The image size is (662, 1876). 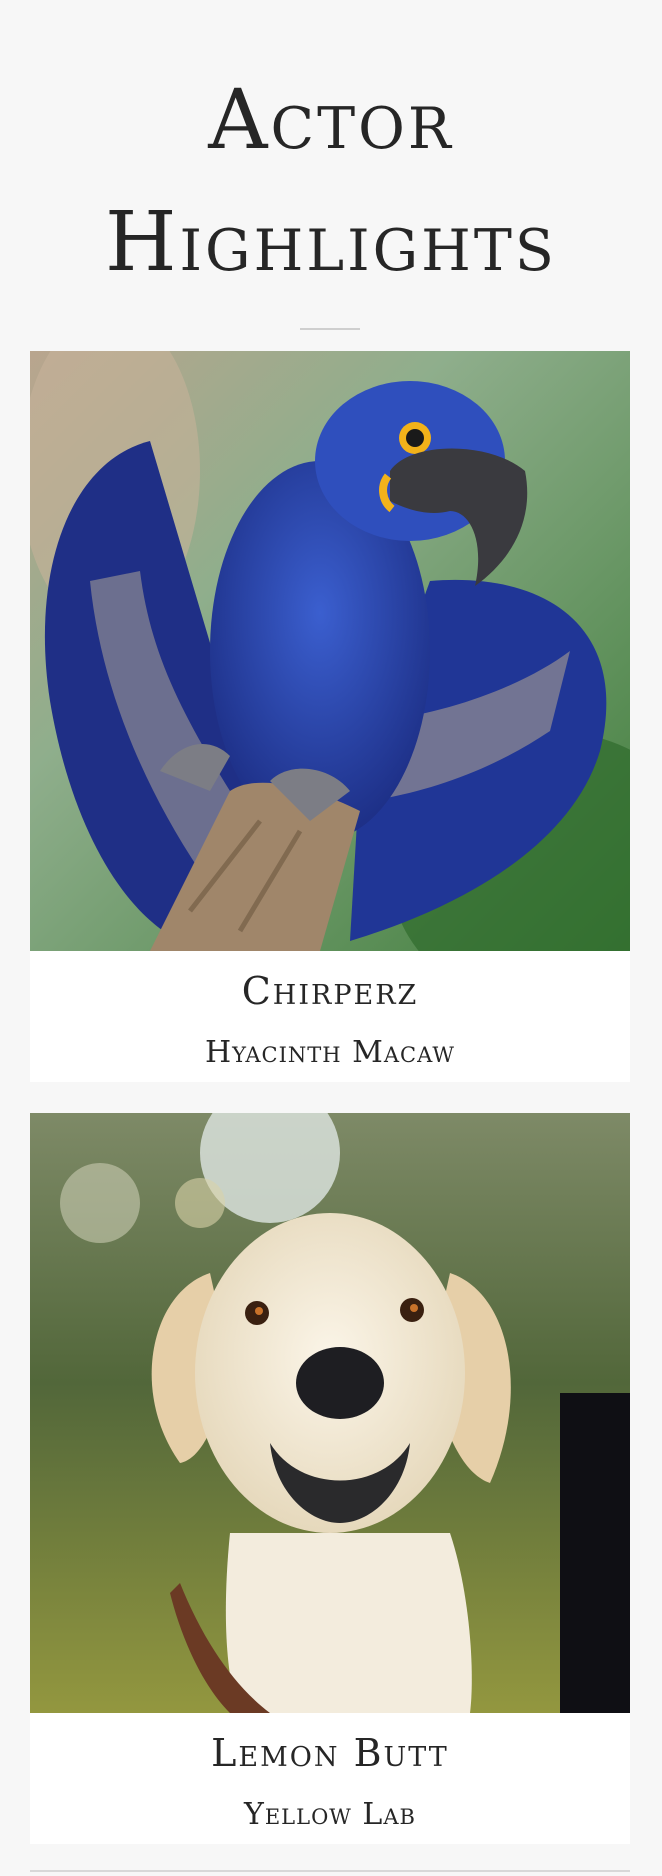 What do you see at coordinates (331, 120) in the screenshot?
I see `page-title-line-1: Actor` at bounding box center [331, 120].